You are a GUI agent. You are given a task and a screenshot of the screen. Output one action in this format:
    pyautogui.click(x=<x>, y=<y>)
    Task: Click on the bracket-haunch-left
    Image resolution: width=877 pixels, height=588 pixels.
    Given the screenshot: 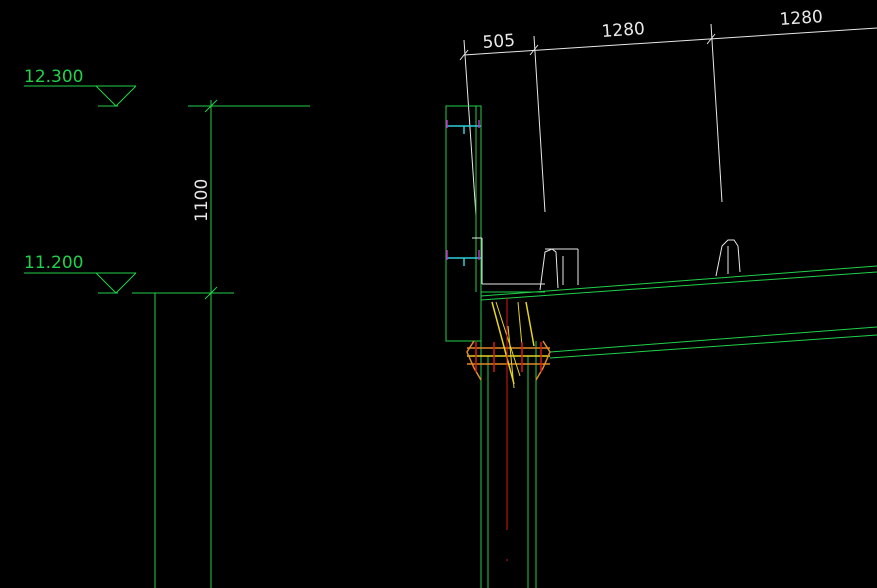 What is the action you would take?
    pyautogui.click(x=474, y=360)
    